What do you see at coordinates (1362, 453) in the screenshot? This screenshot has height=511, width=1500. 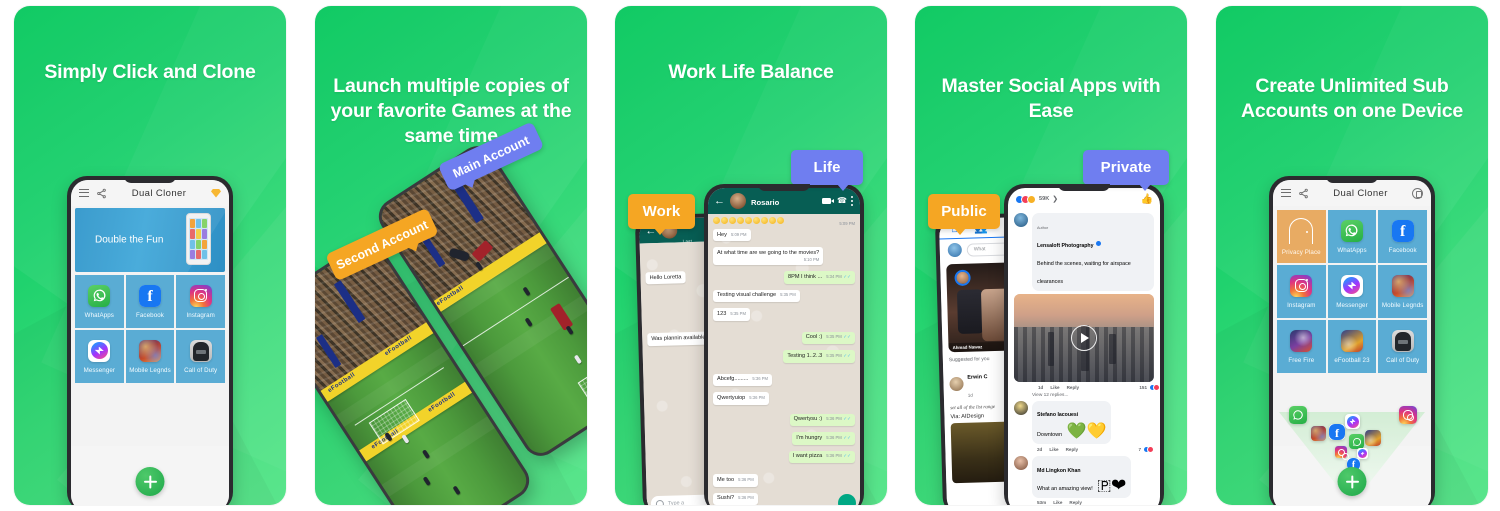 I see `messenger-icon` at bounding box center [1362, 453].